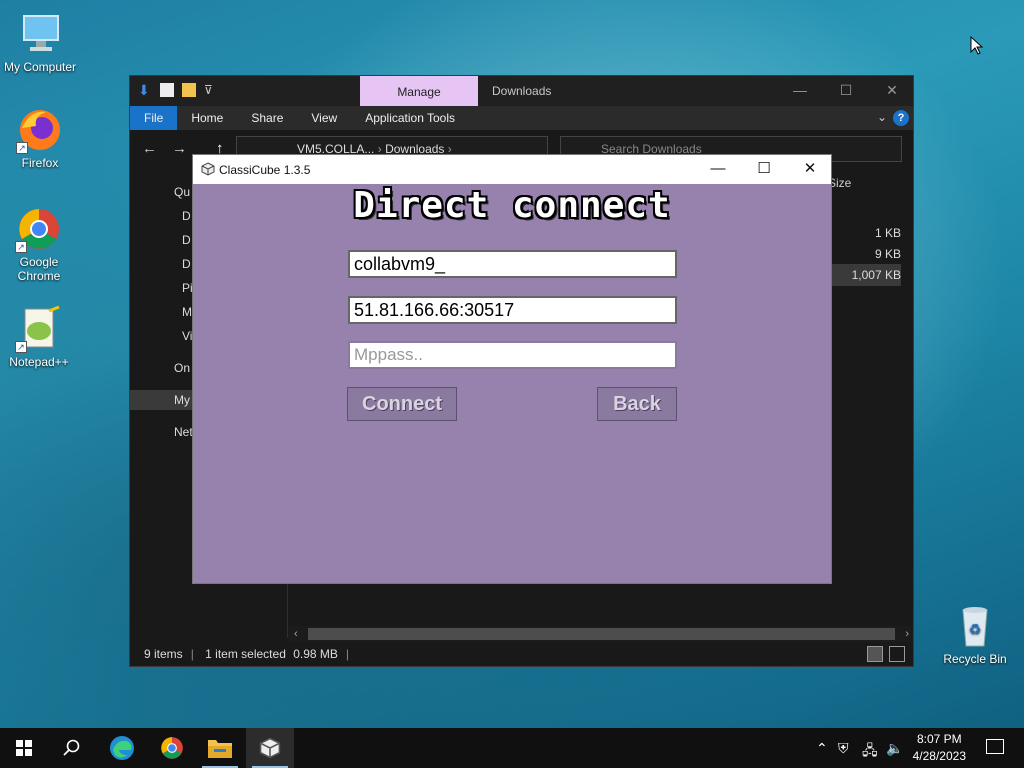 The width and height of the screenshot is (1024, 768). Describe the element at coordinates (512, 169) in the screenshot. I see `classicube-titlebar: ClassiCube 1.3.5 — ☐ ✕` at that location.